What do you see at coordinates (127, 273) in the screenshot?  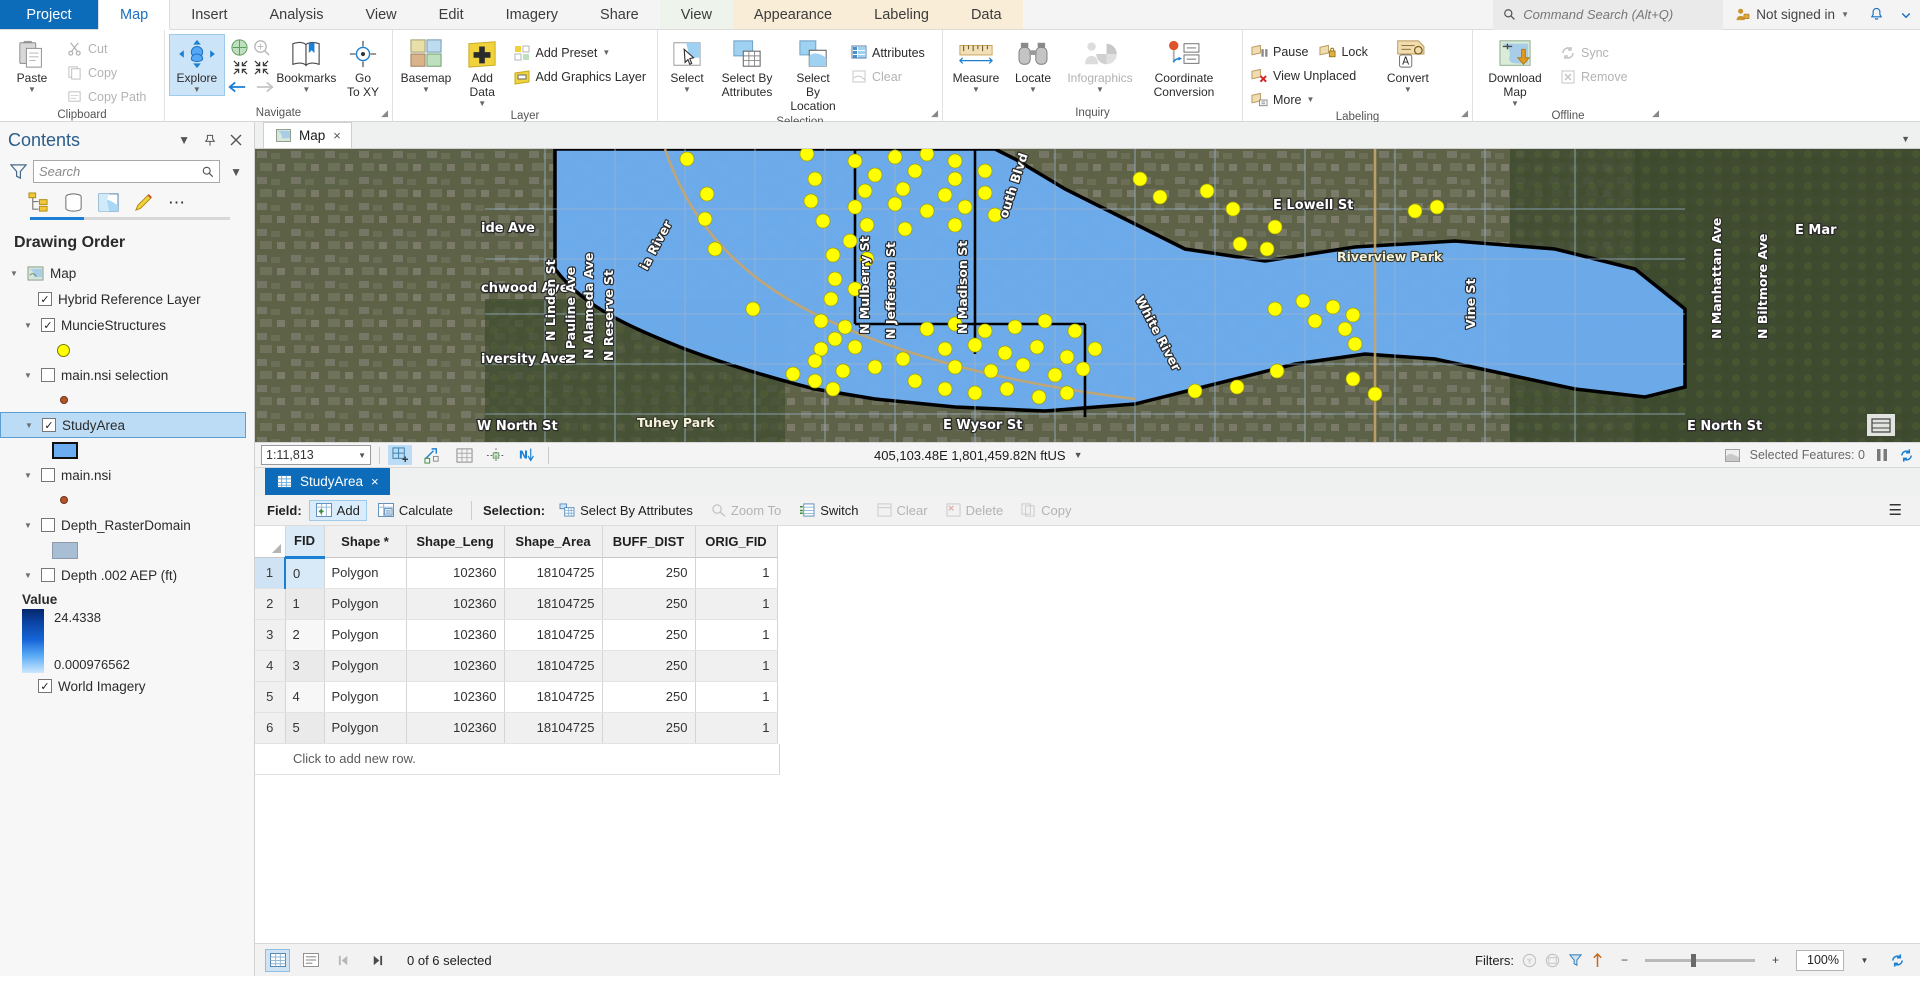 I see `toc-item-map: ▼ Map` at bounding box center [127, 273].